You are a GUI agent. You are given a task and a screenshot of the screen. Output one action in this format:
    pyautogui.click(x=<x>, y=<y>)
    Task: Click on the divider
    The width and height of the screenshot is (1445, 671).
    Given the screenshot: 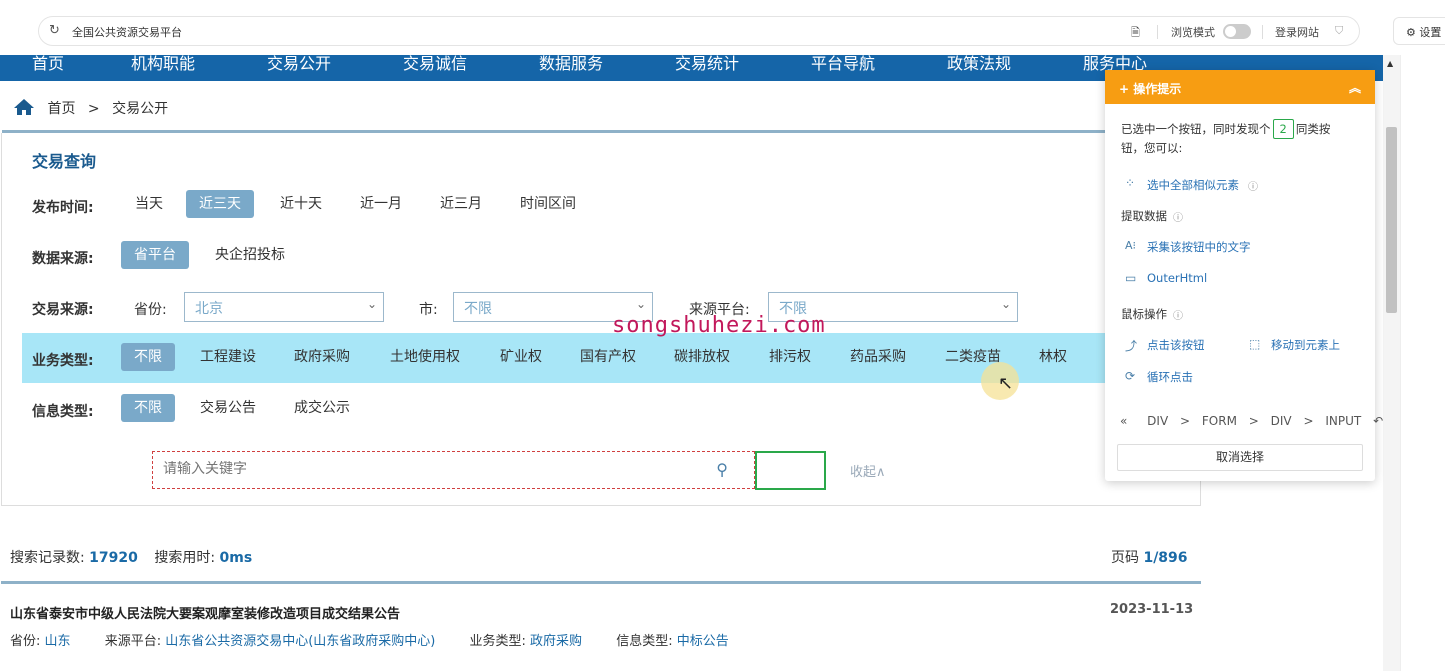 What is the action you would take?
    pyautogui.click(x=1262, y=32)
    